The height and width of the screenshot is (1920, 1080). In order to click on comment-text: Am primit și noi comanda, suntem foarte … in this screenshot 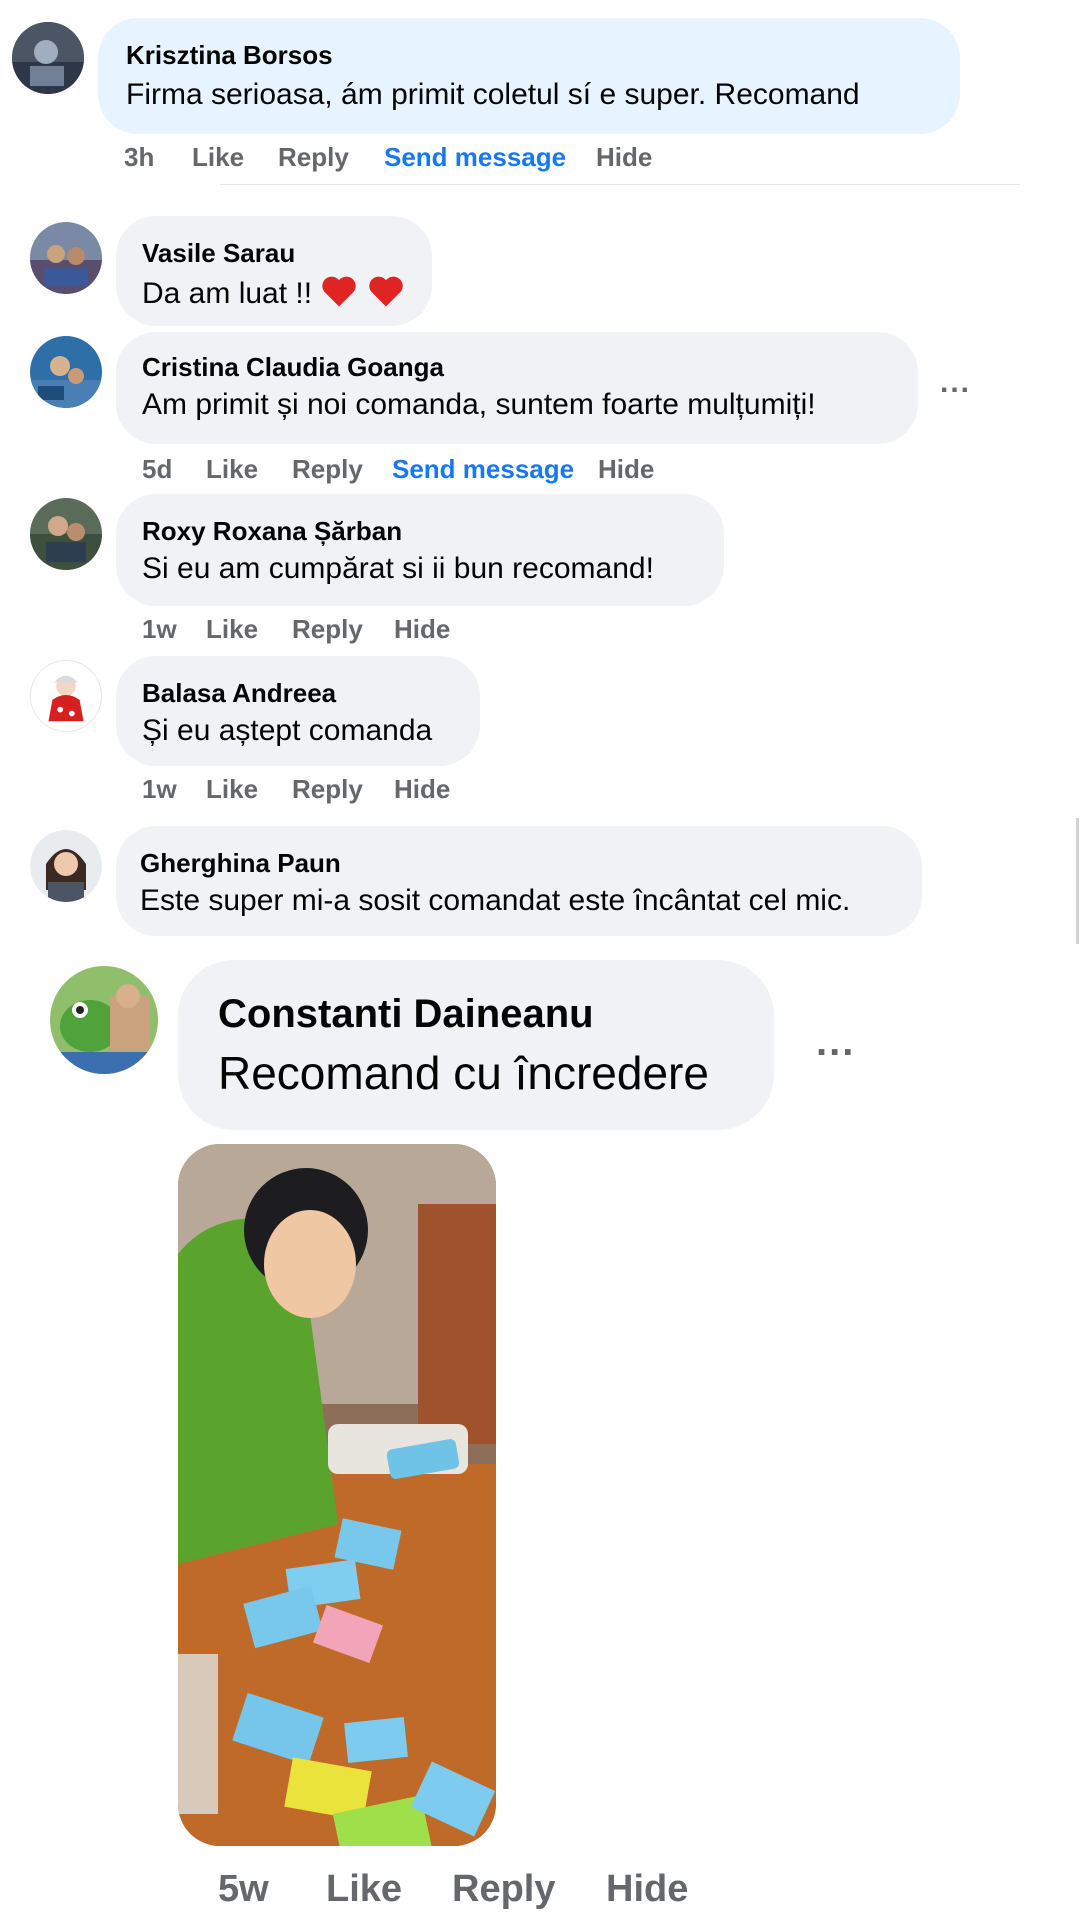, I will do `click(479, 404)`.